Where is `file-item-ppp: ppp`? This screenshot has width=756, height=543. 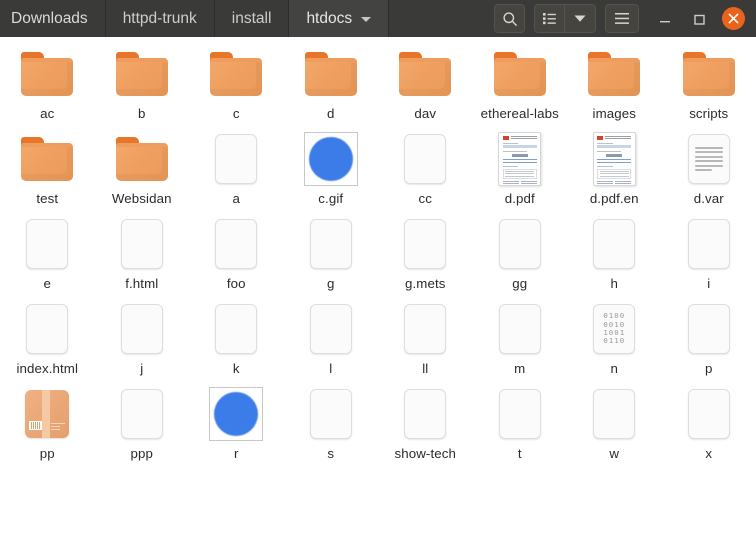
file-item-ppp: ppp is located at coordinates (142, 419).